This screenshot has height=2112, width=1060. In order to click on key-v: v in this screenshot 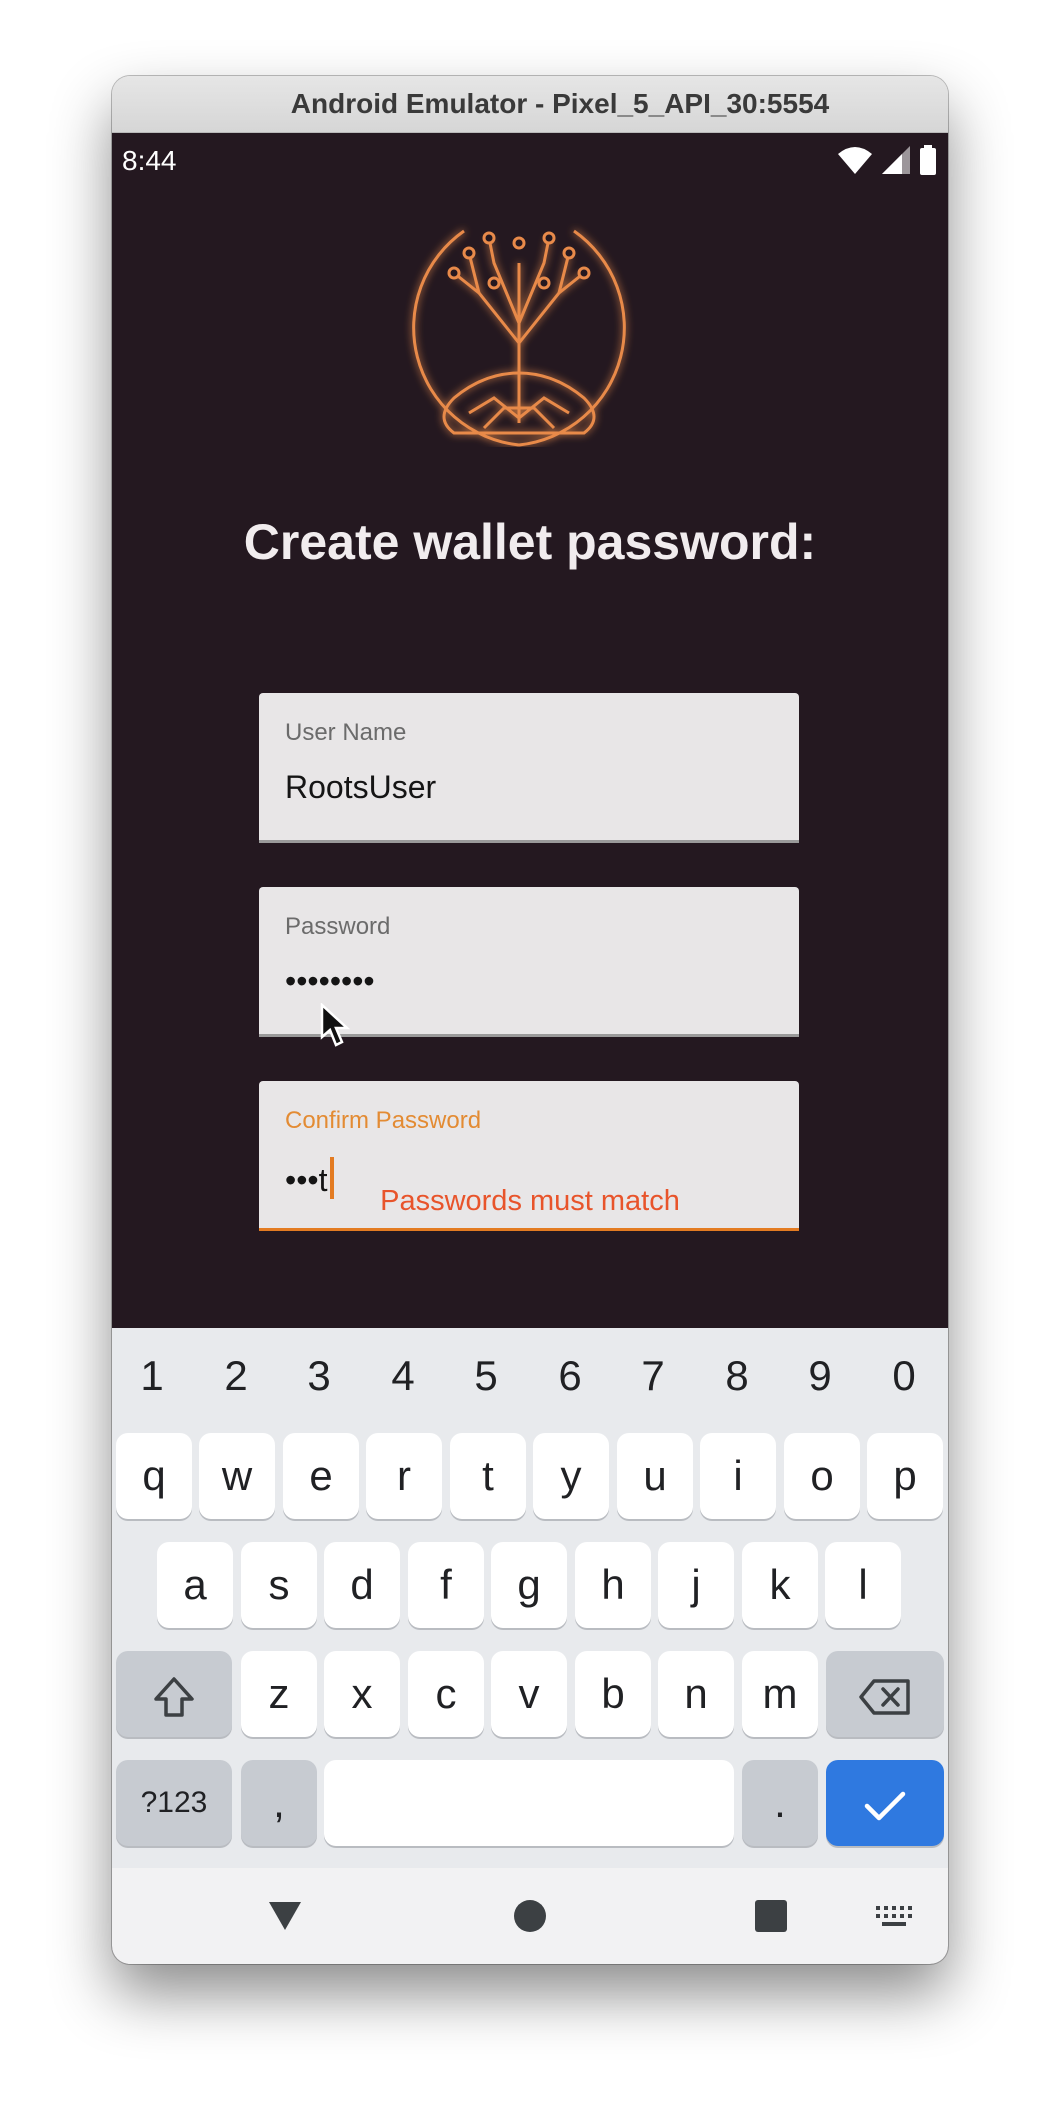, I will do `click(529, 1694)`.